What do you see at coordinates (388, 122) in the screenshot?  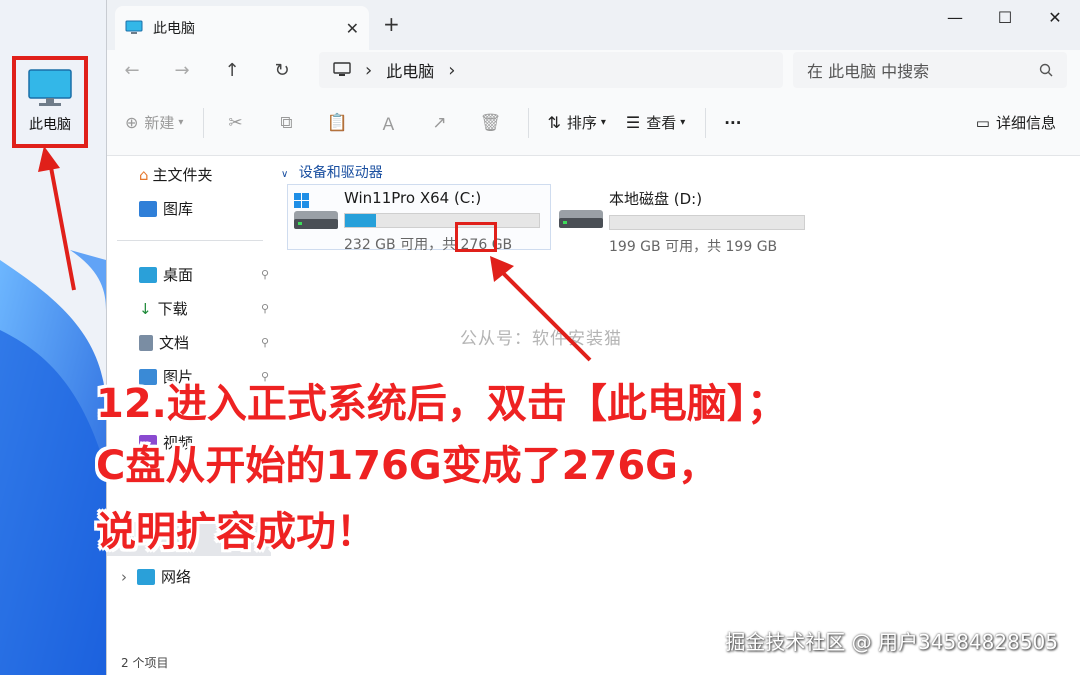 I see `rename-icon: Ａ` at bounding box center [388, 122].